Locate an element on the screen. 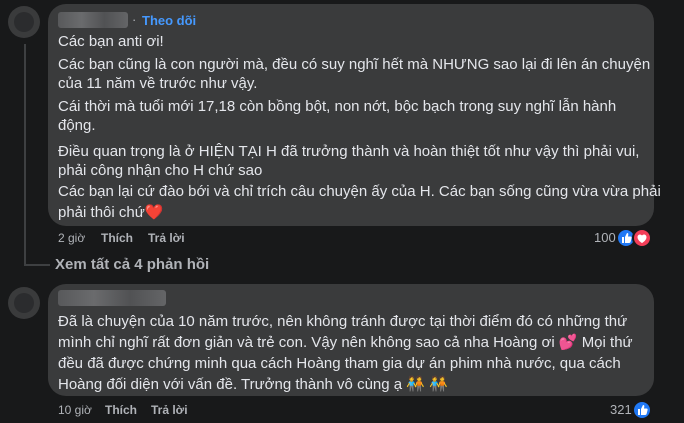 The height and width of the screenshot is (423, 684). two-hearts-emoji: 💕 is located at coordinates (568, 342).